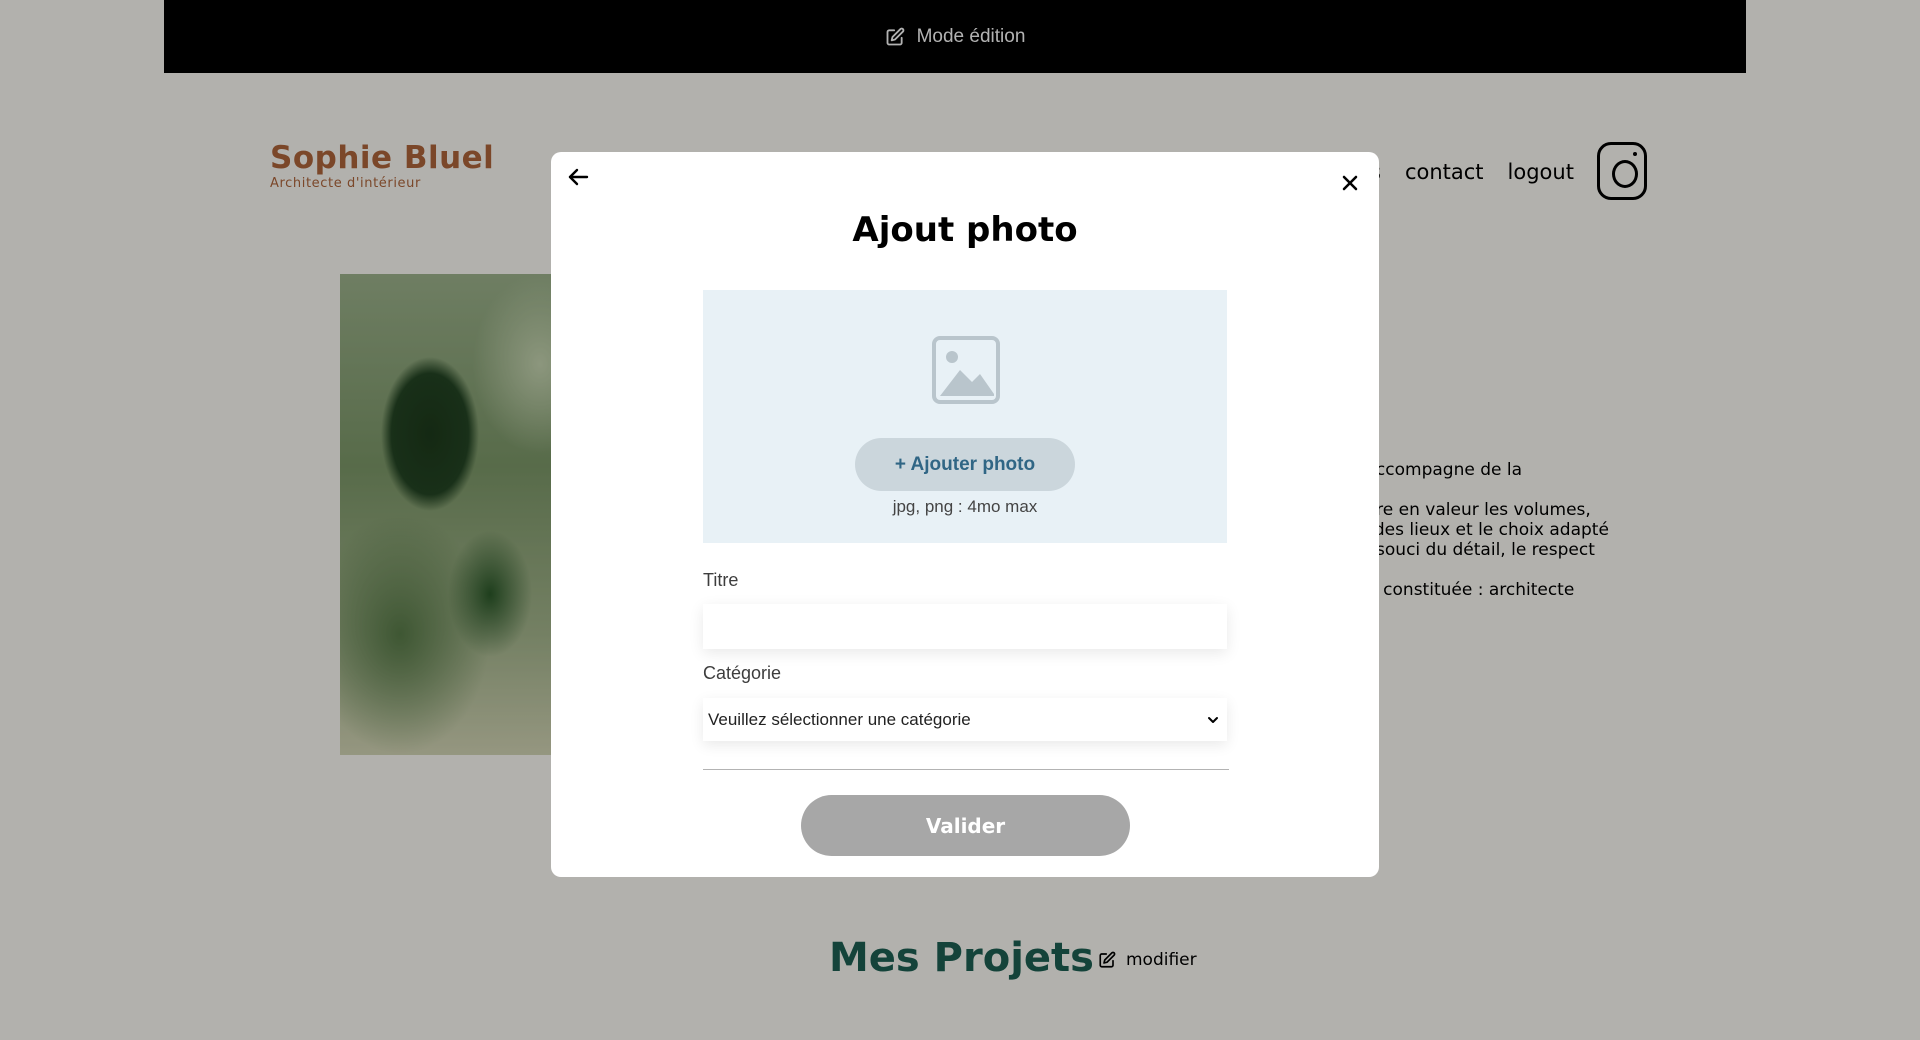 The image size is (1920, 1040). What do you see at coordinates (965, 230) in the screenshot?
I see `modal-title: Ajout photo` at bounding box center [965, 230].